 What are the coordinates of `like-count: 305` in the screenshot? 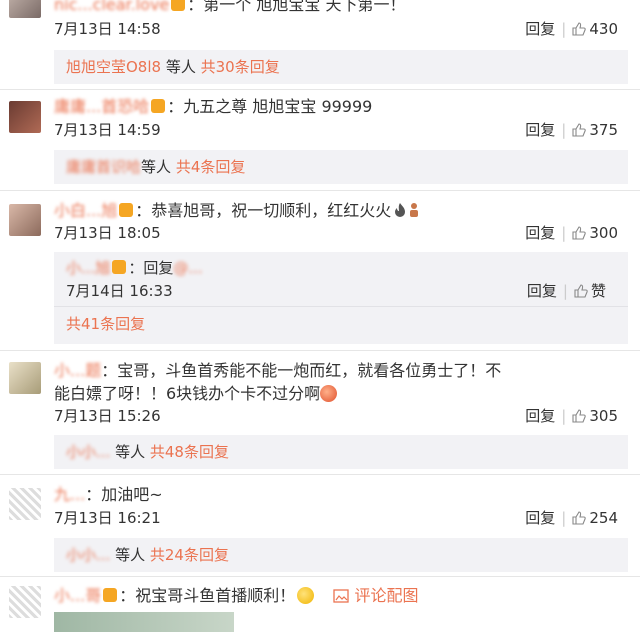 It's located at (603, 416).